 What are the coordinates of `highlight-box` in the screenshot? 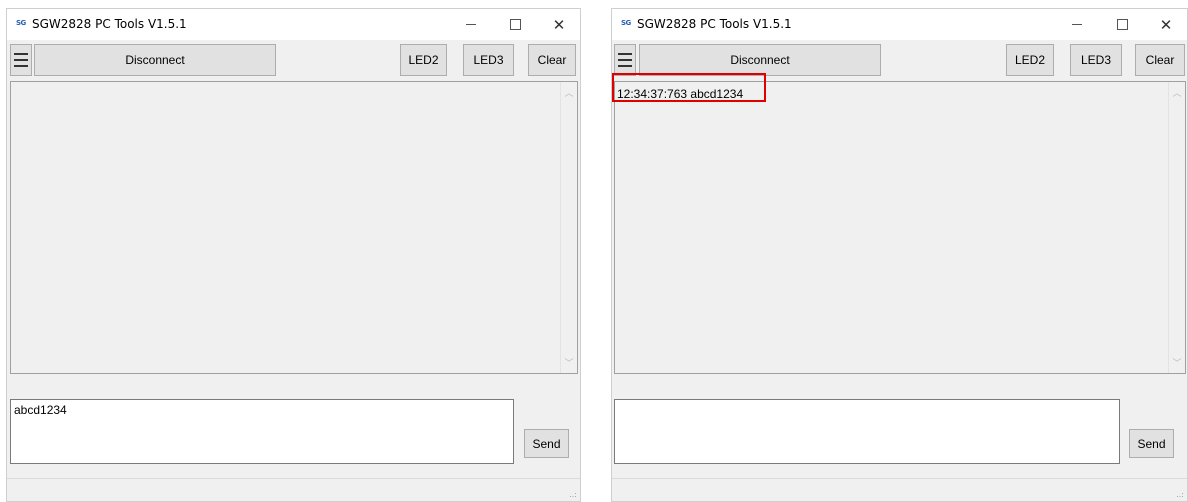 It's located at (689, 87).